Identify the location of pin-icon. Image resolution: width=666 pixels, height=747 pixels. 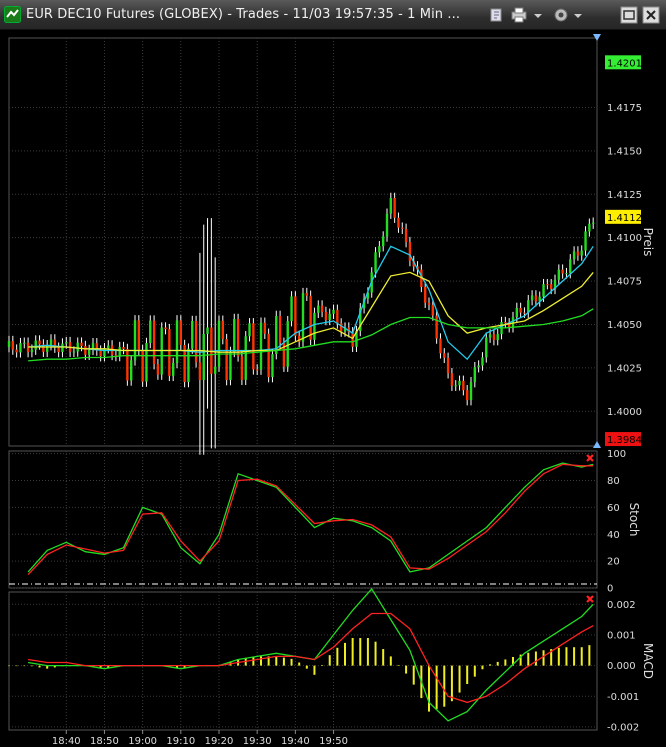
(497, 15).